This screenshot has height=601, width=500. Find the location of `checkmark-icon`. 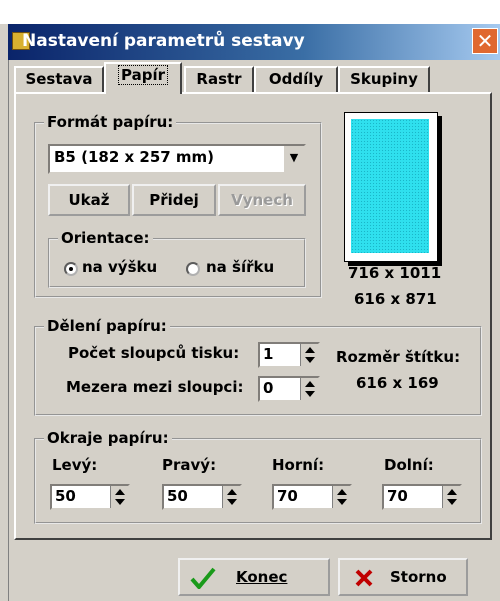

checkmark-icon is located at coordinates (203, 578).